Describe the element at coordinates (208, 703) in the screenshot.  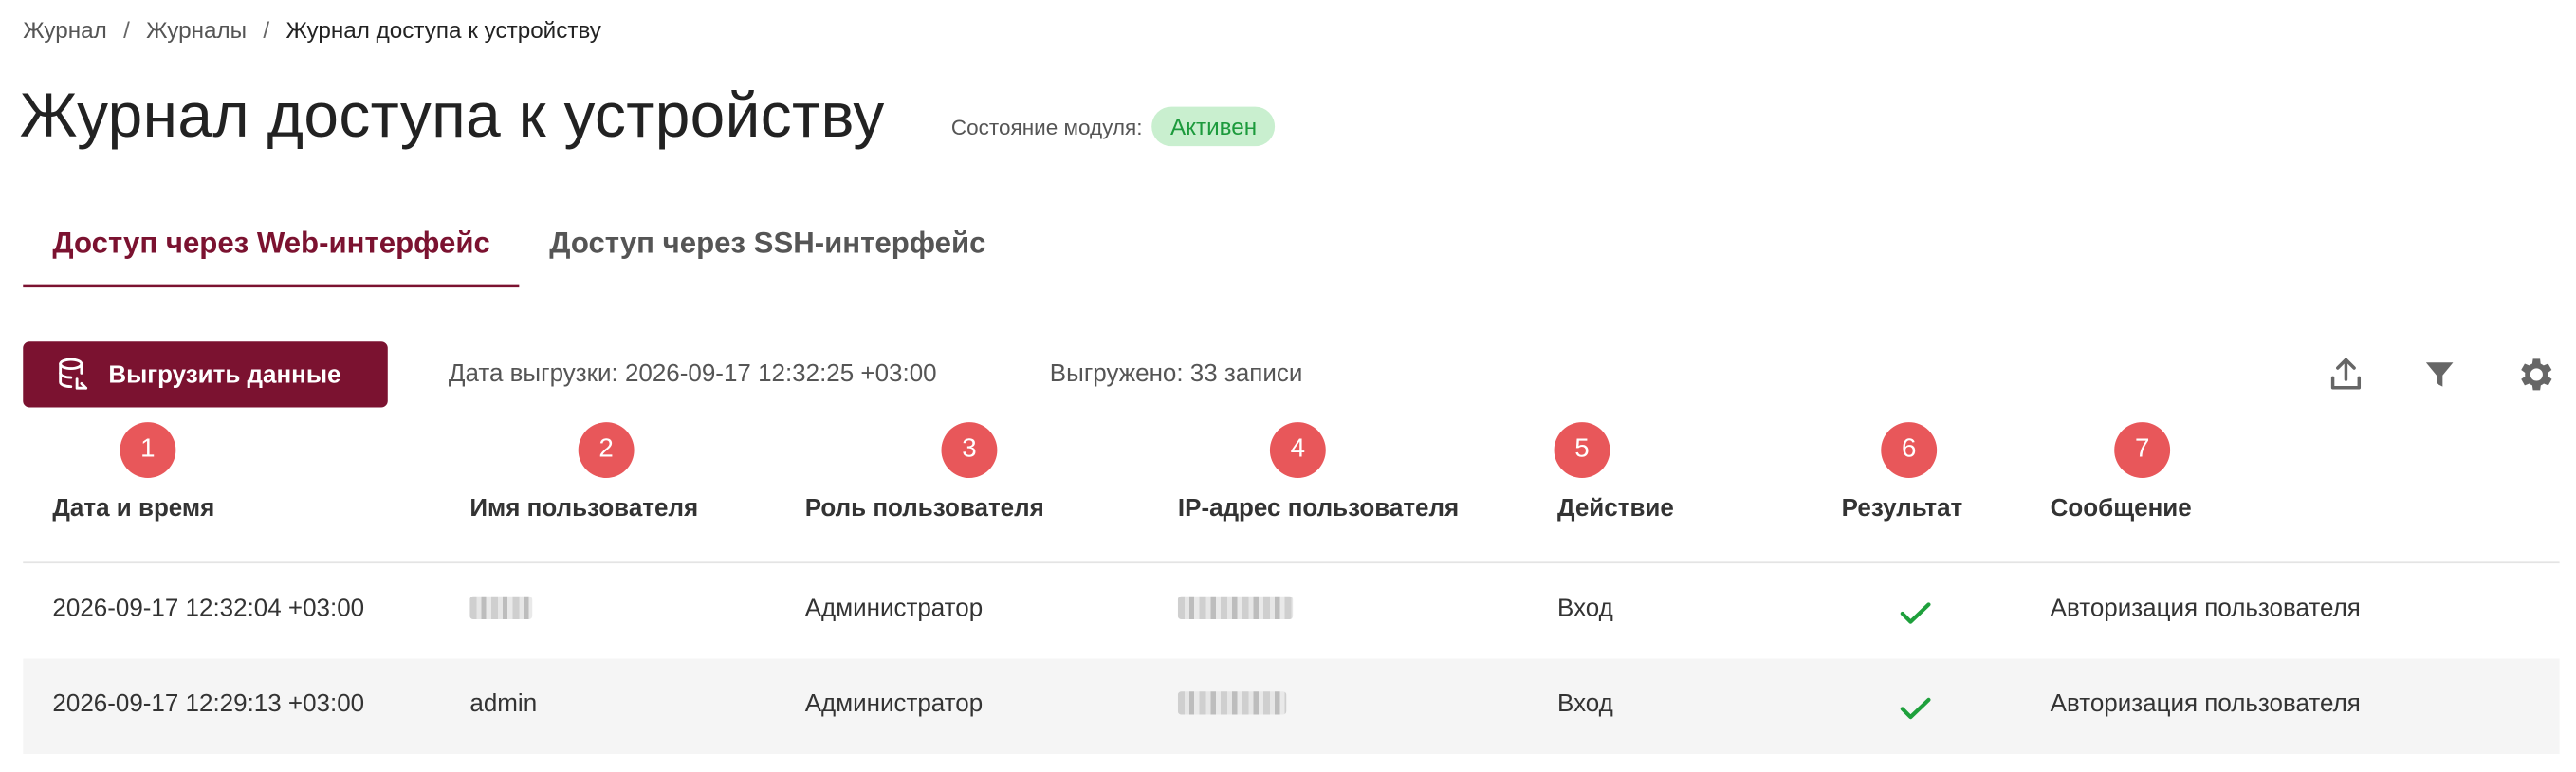
I see `cell-datetime: 2026-09-17 12:29:13 +03:00` at that location.